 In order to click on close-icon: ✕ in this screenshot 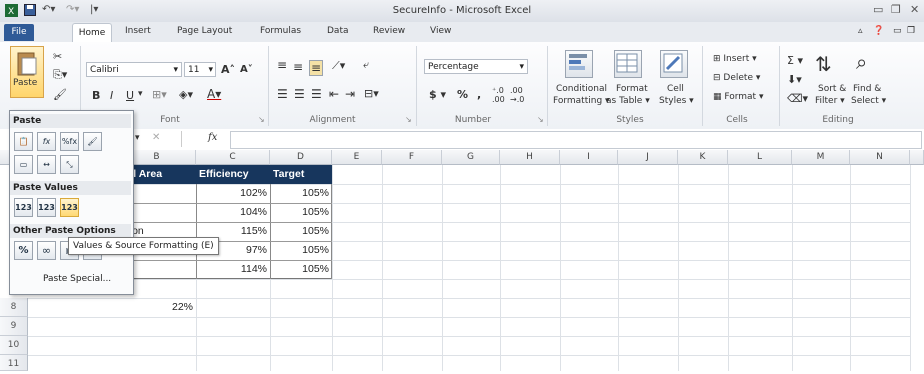, I will do `click(914, 9)`.